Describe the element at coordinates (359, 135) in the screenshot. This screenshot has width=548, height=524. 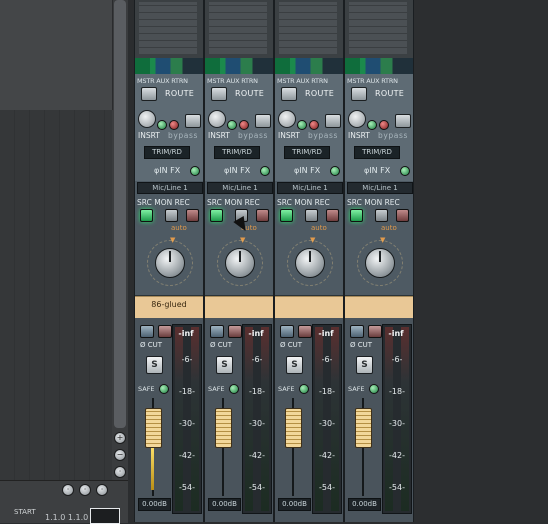
I see `insert-label: INSRT` at that location.